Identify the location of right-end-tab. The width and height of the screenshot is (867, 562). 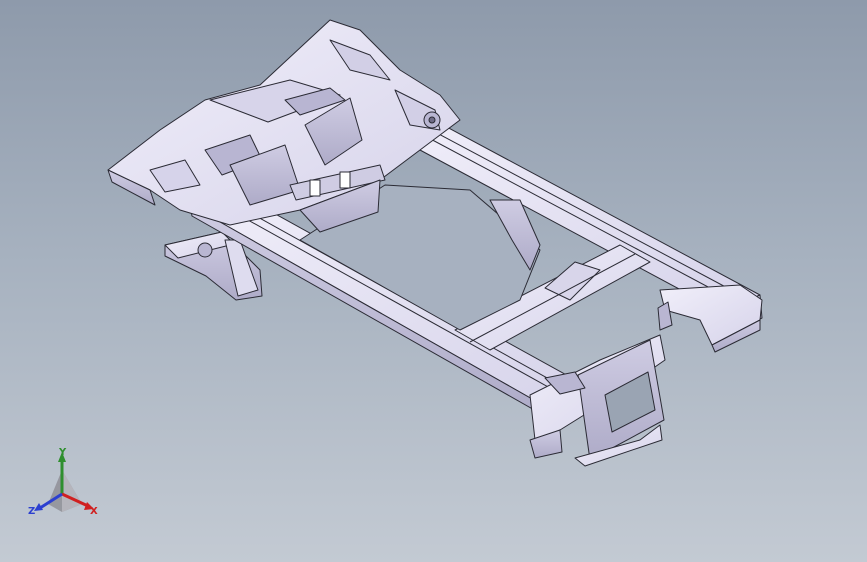
(710, 318).